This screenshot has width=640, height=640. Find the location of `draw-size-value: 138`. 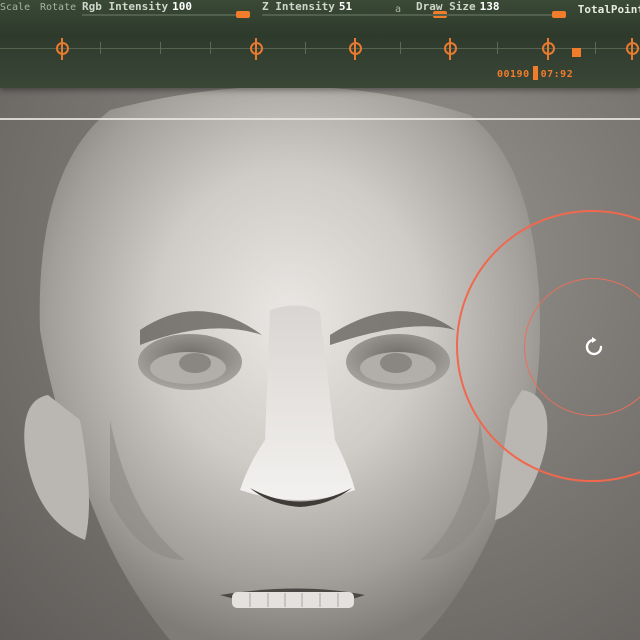

draw-size-value: 138 is located at coordinates (489, 6).